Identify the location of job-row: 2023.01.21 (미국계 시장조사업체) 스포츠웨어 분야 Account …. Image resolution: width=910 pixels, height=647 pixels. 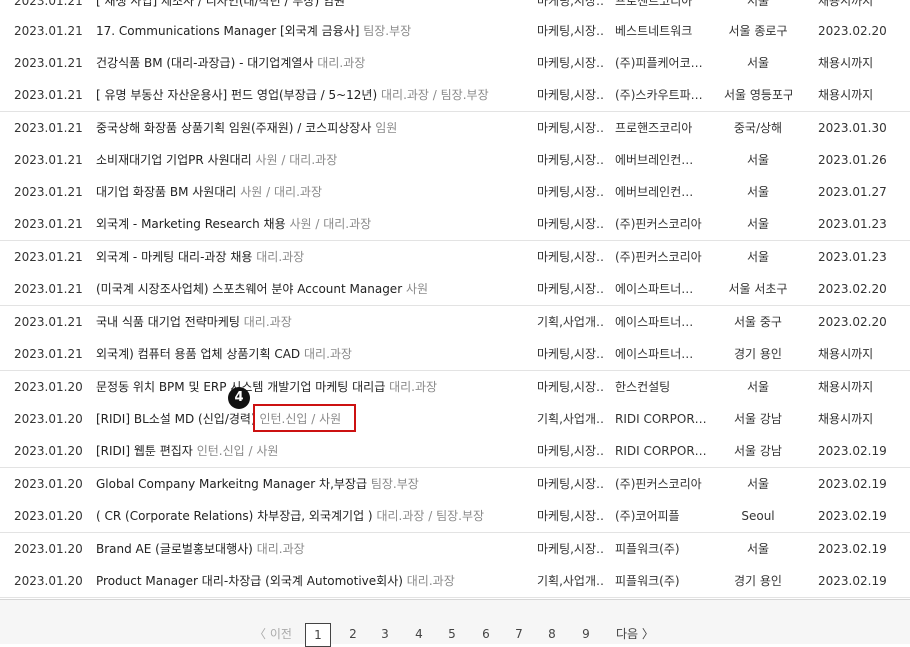
(455, 289).